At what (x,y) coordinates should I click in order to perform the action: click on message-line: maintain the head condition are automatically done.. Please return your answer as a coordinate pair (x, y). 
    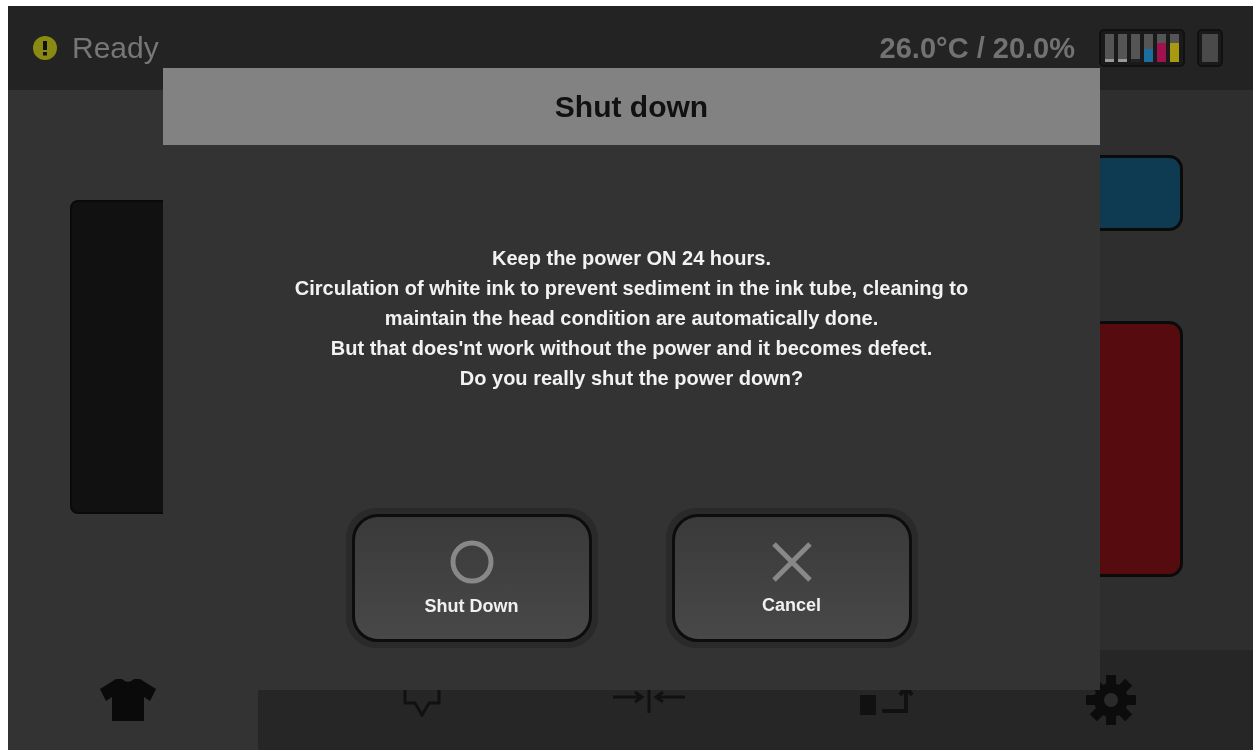
    Looking at the image, I should click on (631, 318).